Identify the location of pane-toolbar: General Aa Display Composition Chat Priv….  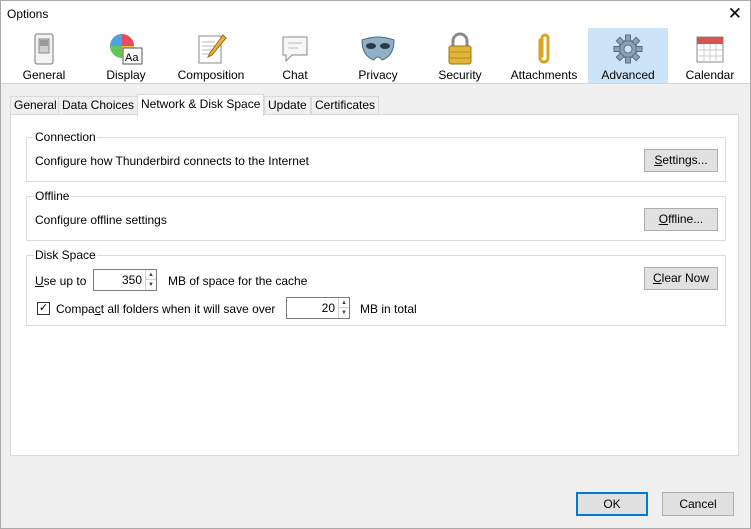
(375, 56).